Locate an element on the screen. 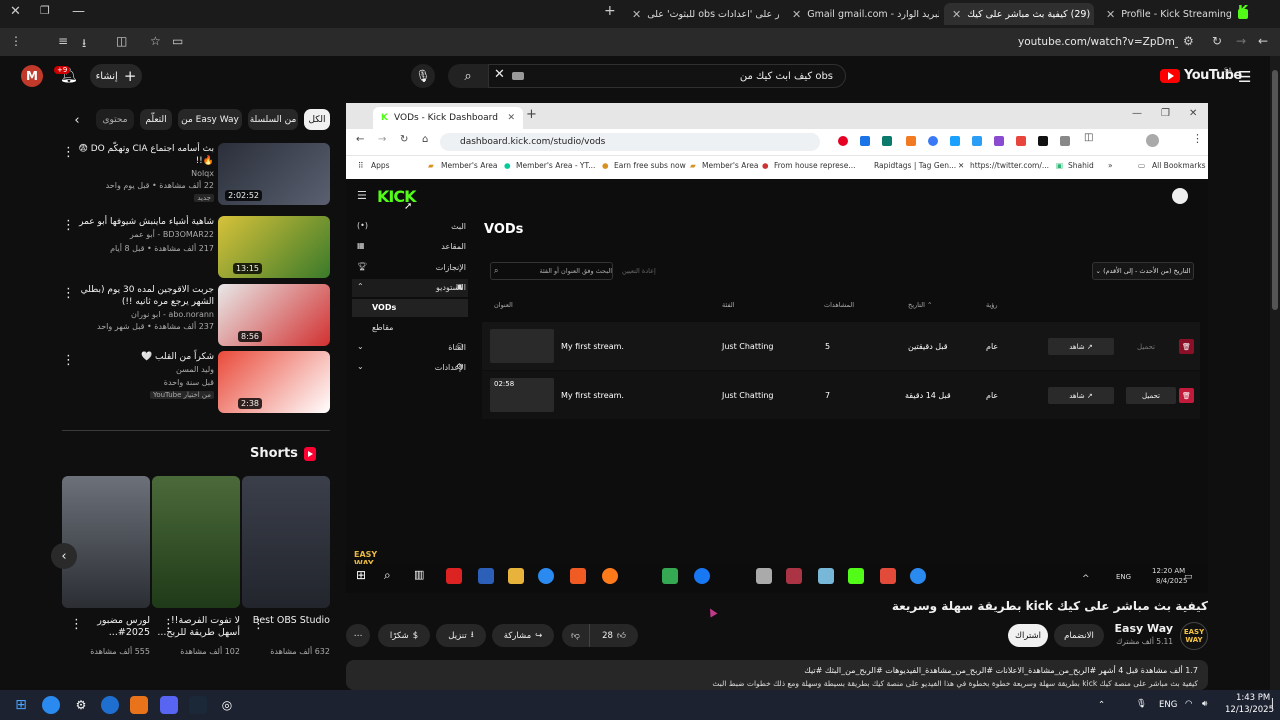  scrollbar-thumb is located at coordinates (1275, 190).